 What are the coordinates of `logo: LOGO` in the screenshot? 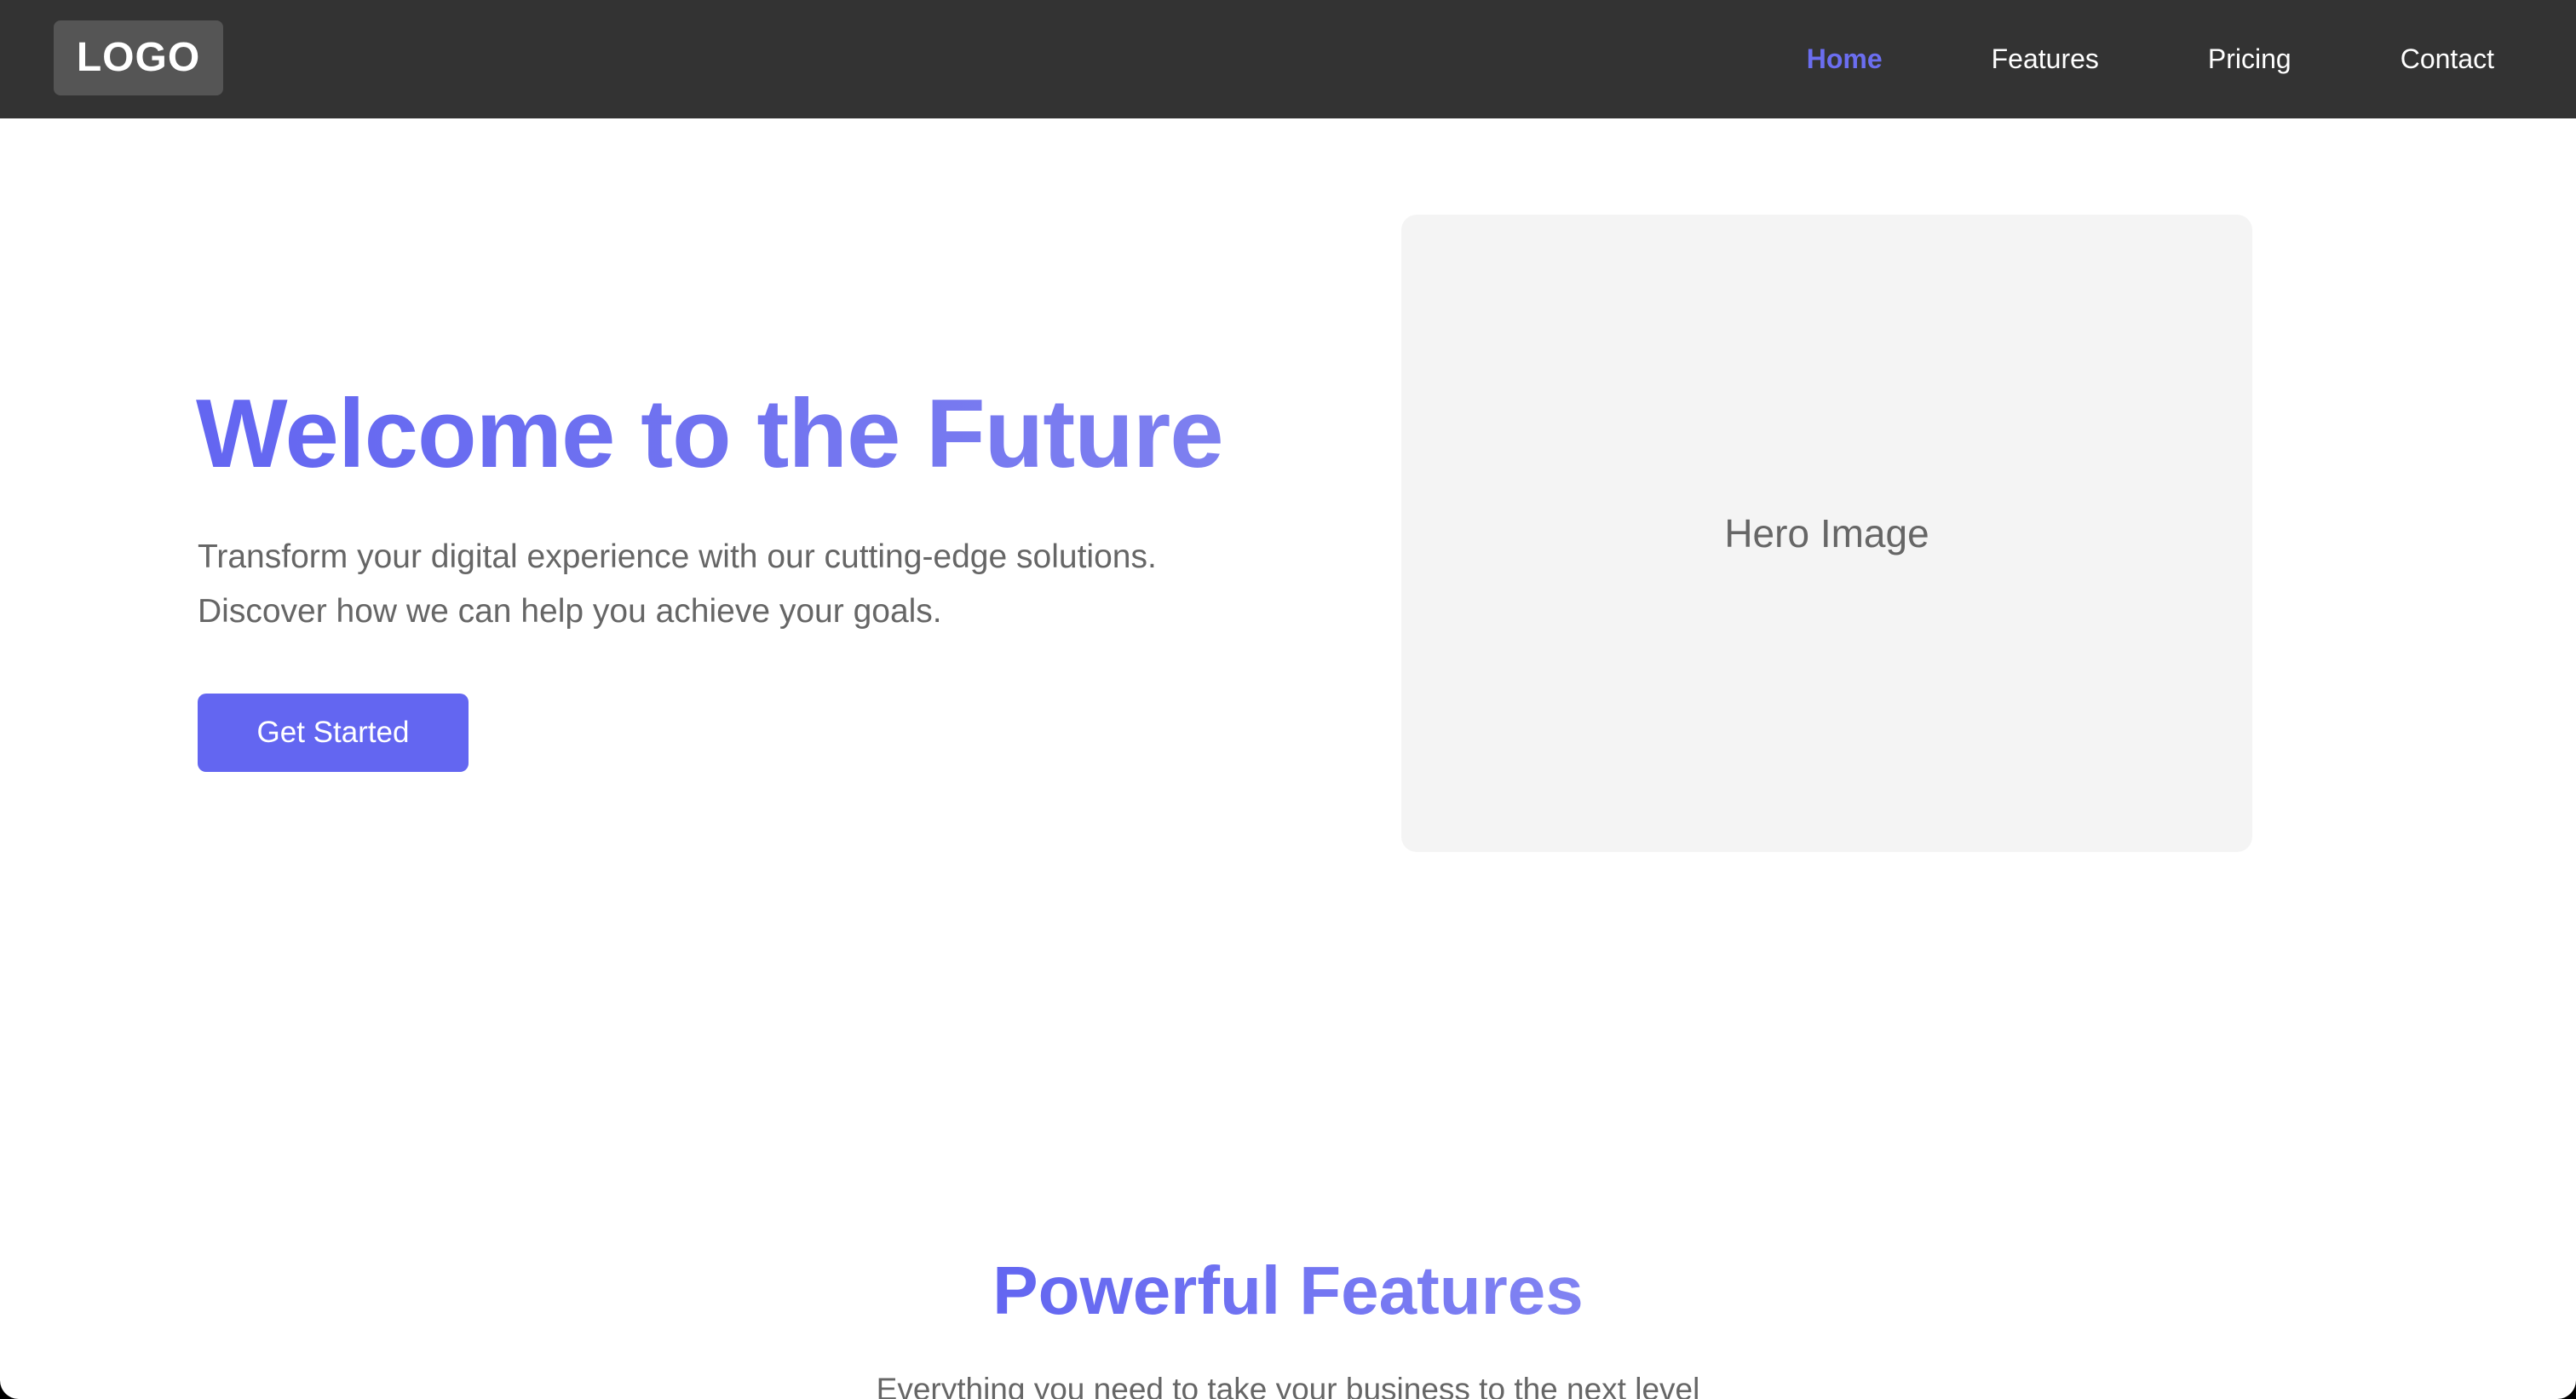 It's located at (139, 58).